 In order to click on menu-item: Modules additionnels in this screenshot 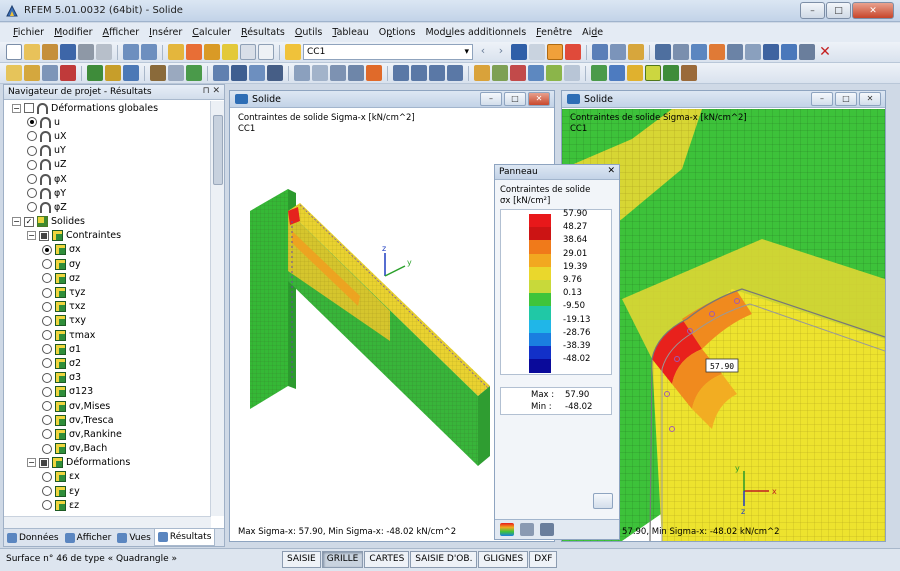, I will do `click(475, 32)`.